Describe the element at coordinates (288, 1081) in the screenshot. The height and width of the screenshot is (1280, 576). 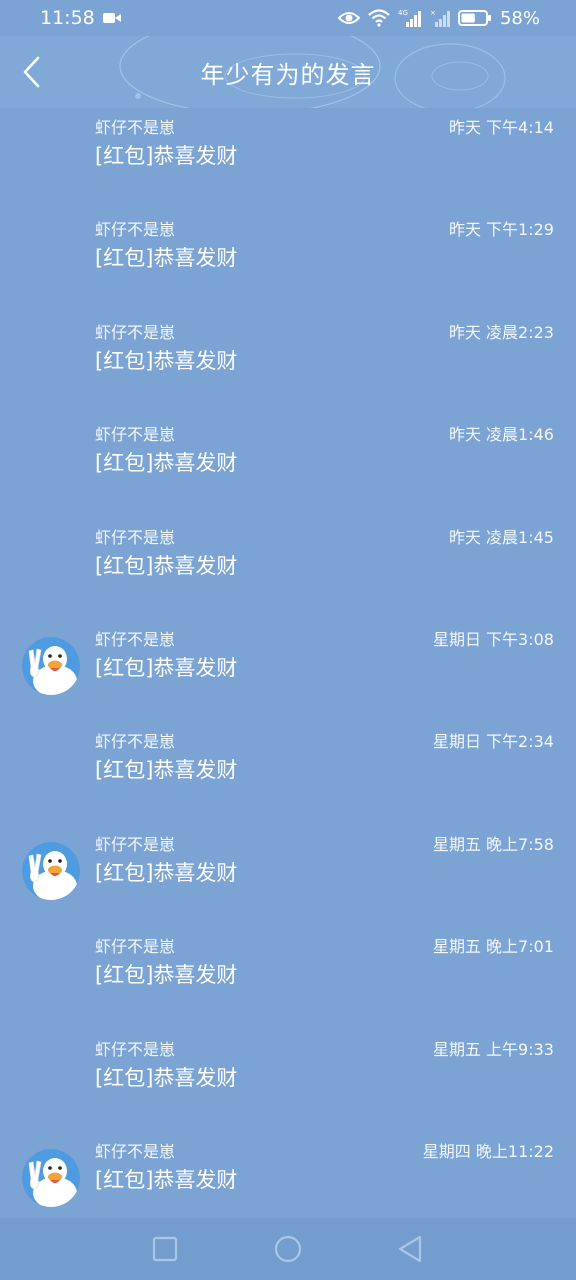
I see `message-item: 虾仔不是崽 星期五 上午9:33 [红包]恭喜发财` at that location.